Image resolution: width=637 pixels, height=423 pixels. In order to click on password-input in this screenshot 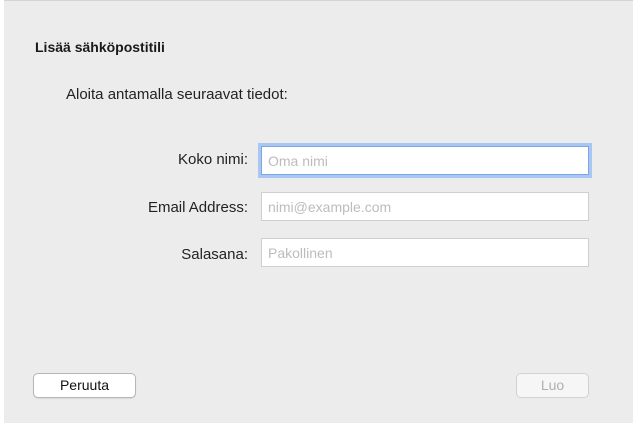, I will do `click(425, 252)`.